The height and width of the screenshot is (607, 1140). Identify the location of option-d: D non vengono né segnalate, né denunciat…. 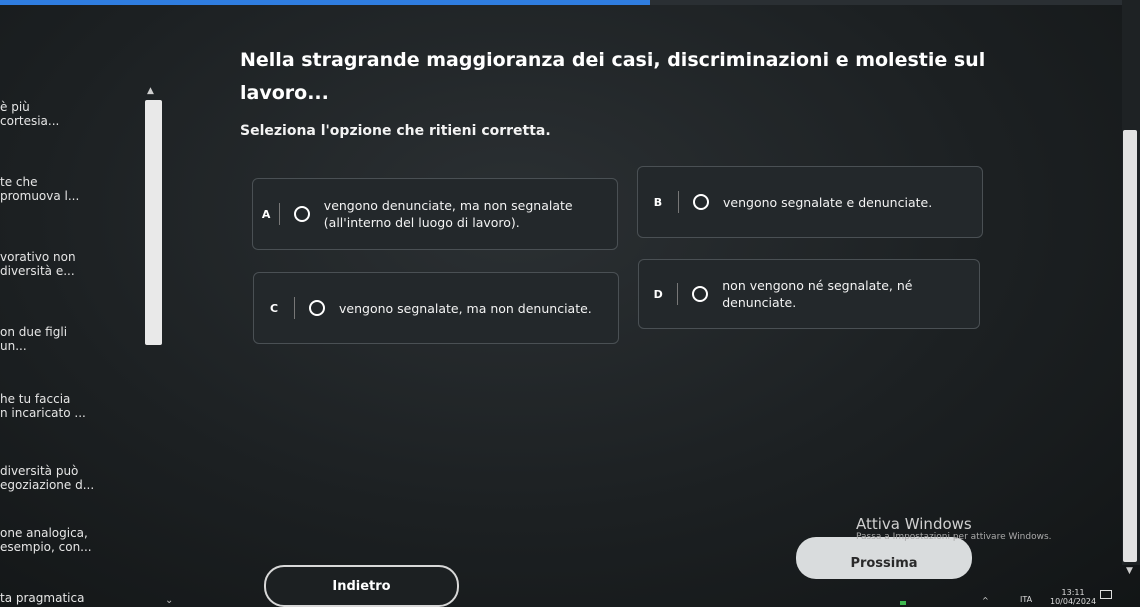
(809, 294).